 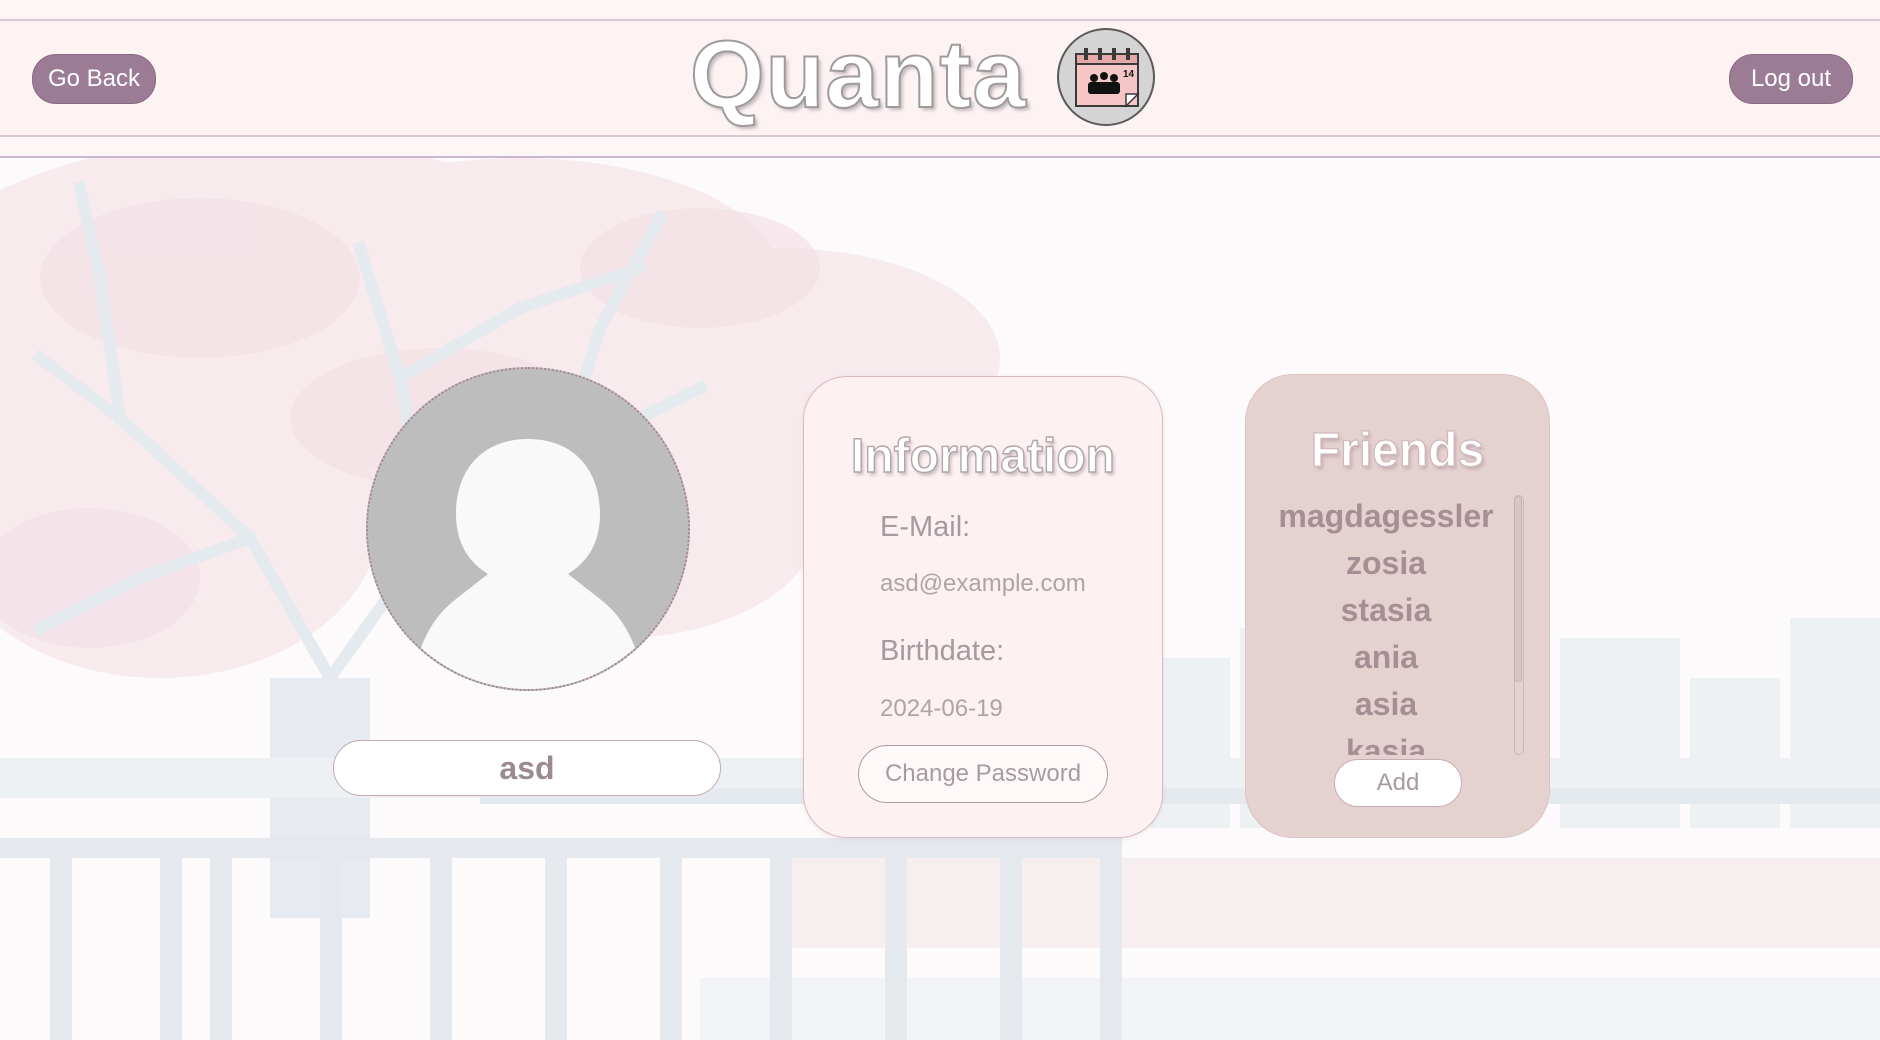 What do you see at coordinates (925, 527) in the screenshot?
I see `email-label: E-Mail:` at bounding box center [925, 527].